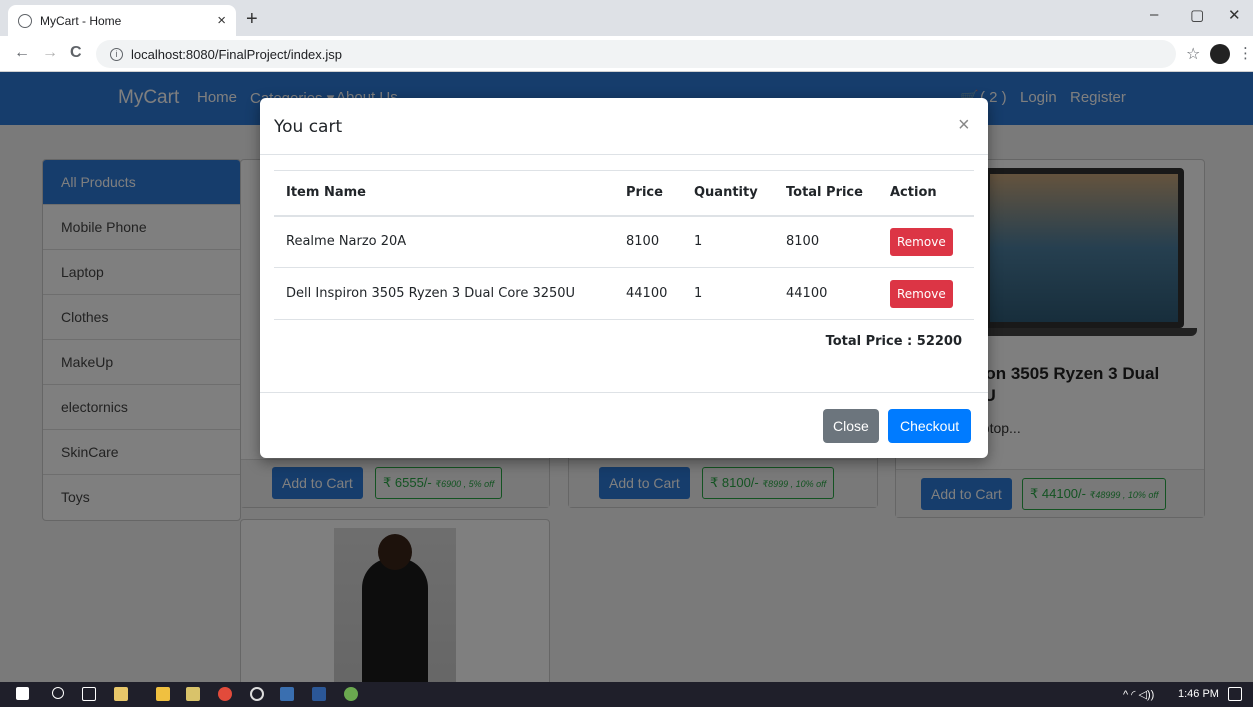 Image resolution: width=1253 pixels, height=707 pixels. I want to click on browser-tab: MyCart - Home ×, so click(122, 20).